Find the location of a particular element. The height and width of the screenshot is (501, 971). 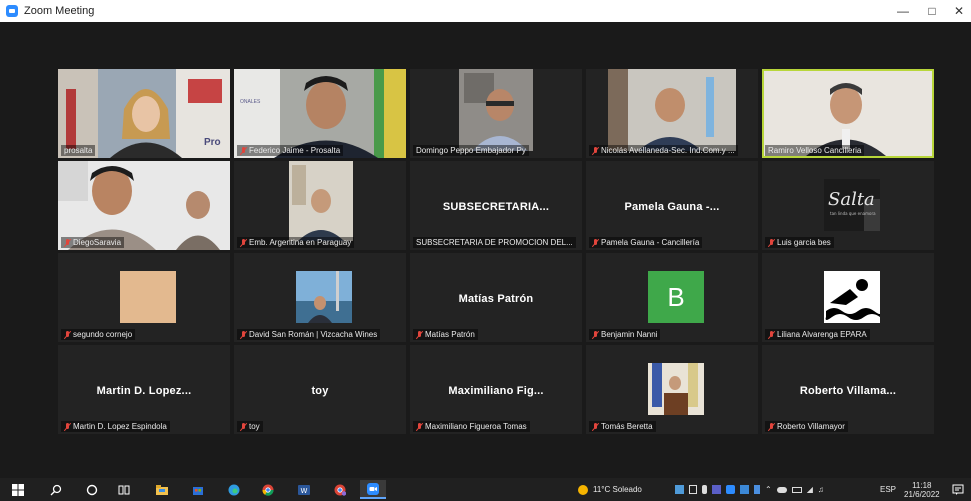

chrome-profile-icon is located at coordinates (340, 490).